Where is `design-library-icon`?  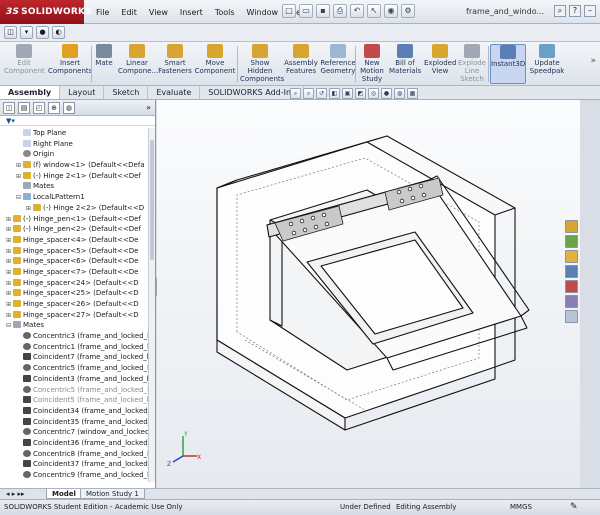 design-library-icon is located at coordinates (571, 241).